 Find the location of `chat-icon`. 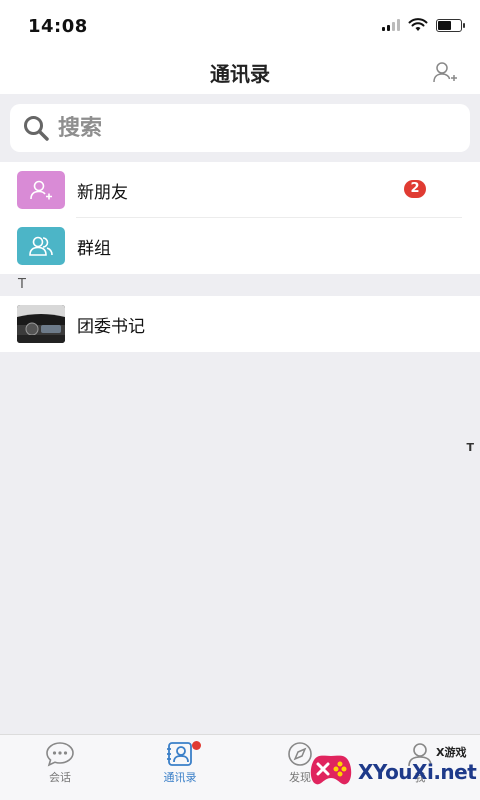

chat-icon is located at coordinates (60, 754).